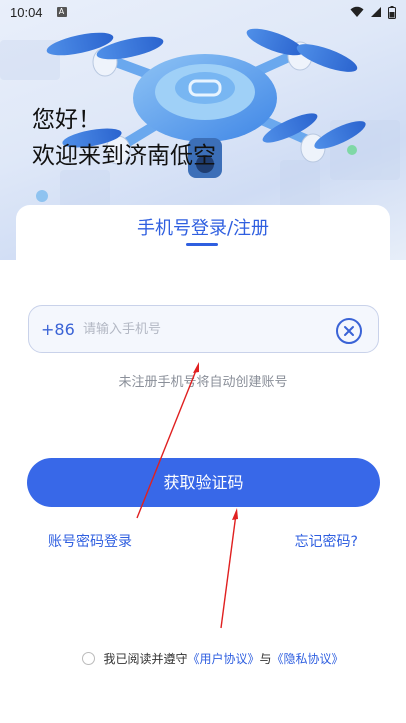 The image size is (406, 723). What do you see at coordinates (145, 659) in the screenshot?
I see `agreement-prefix: 我已阅读并遵守` at bounding box center [145, 659].